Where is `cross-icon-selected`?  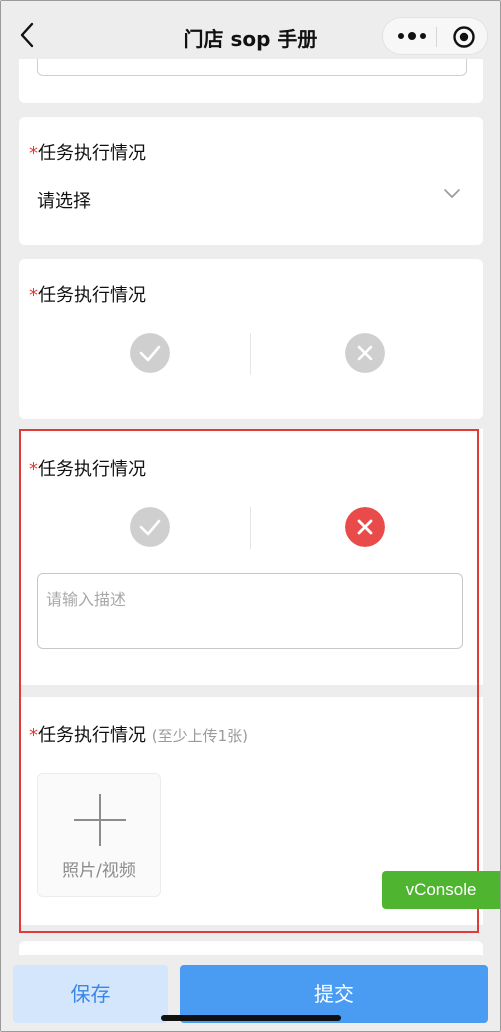
cross-icon-selected is located at coordinates (365, 527).